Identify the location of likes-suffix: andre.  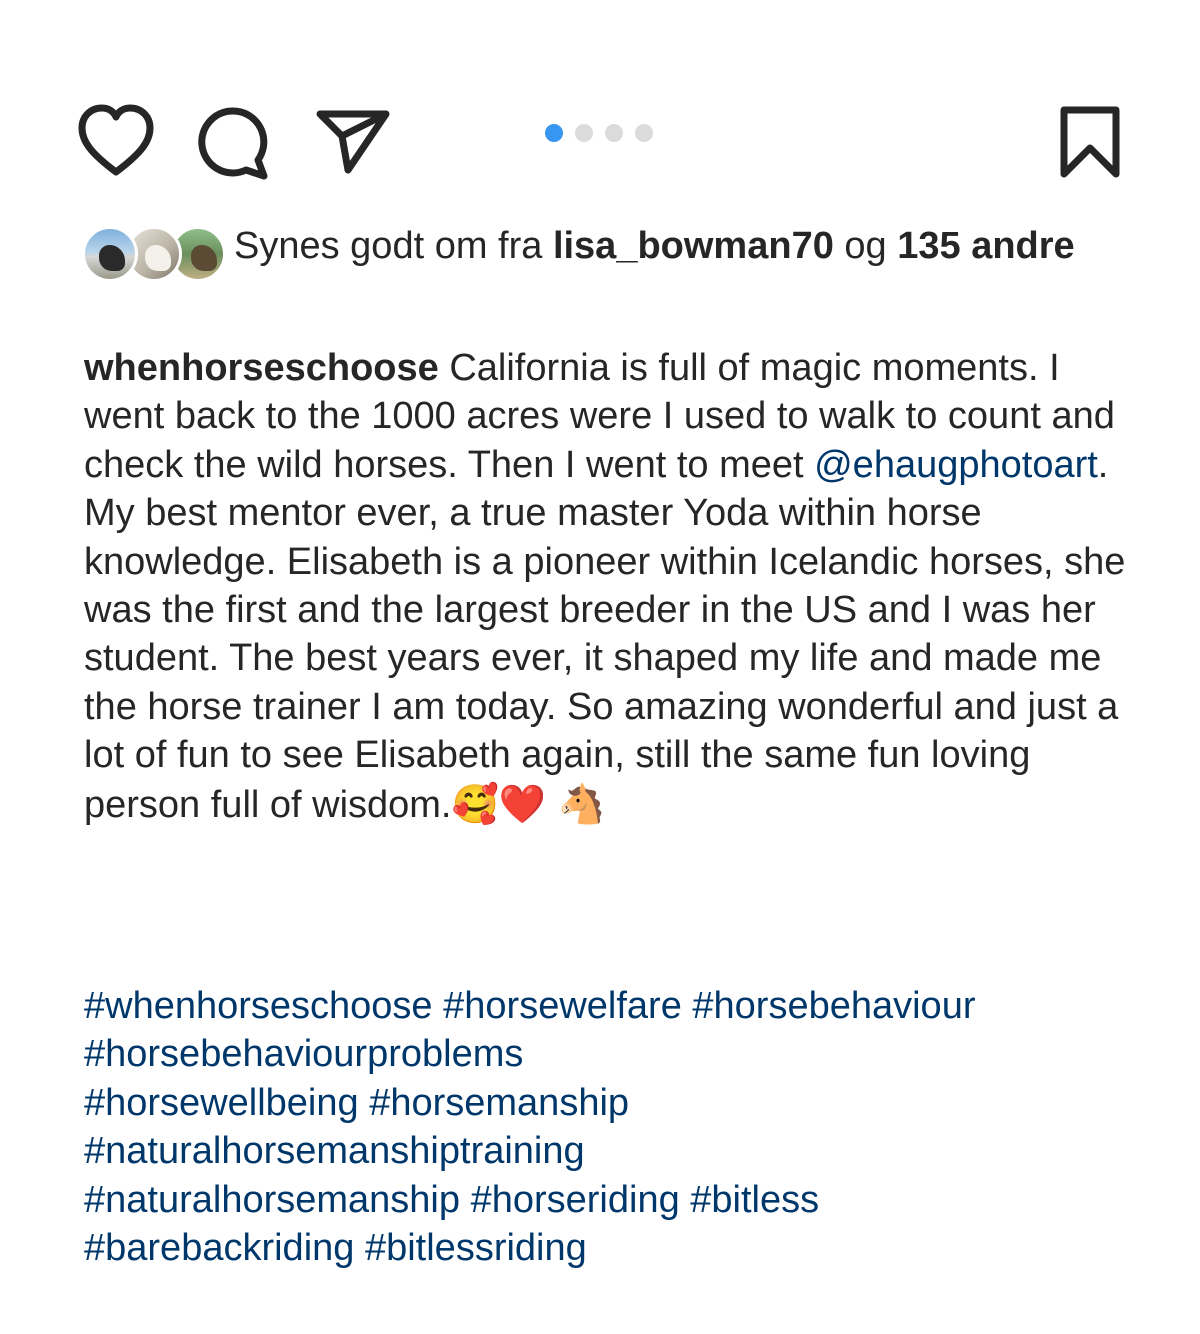
(1023, 246).